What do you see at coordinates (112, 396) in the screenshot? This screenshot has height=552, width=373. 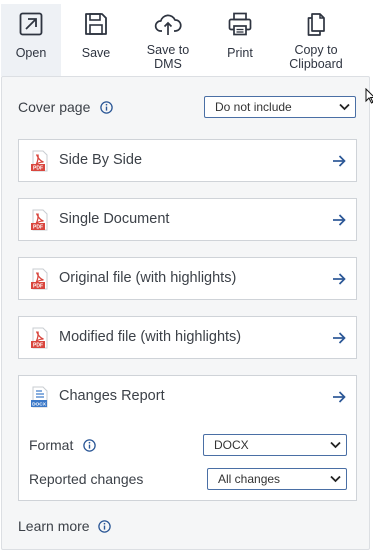 I see `changes-report-title: Changes Report` at bounding box center [112, 396].